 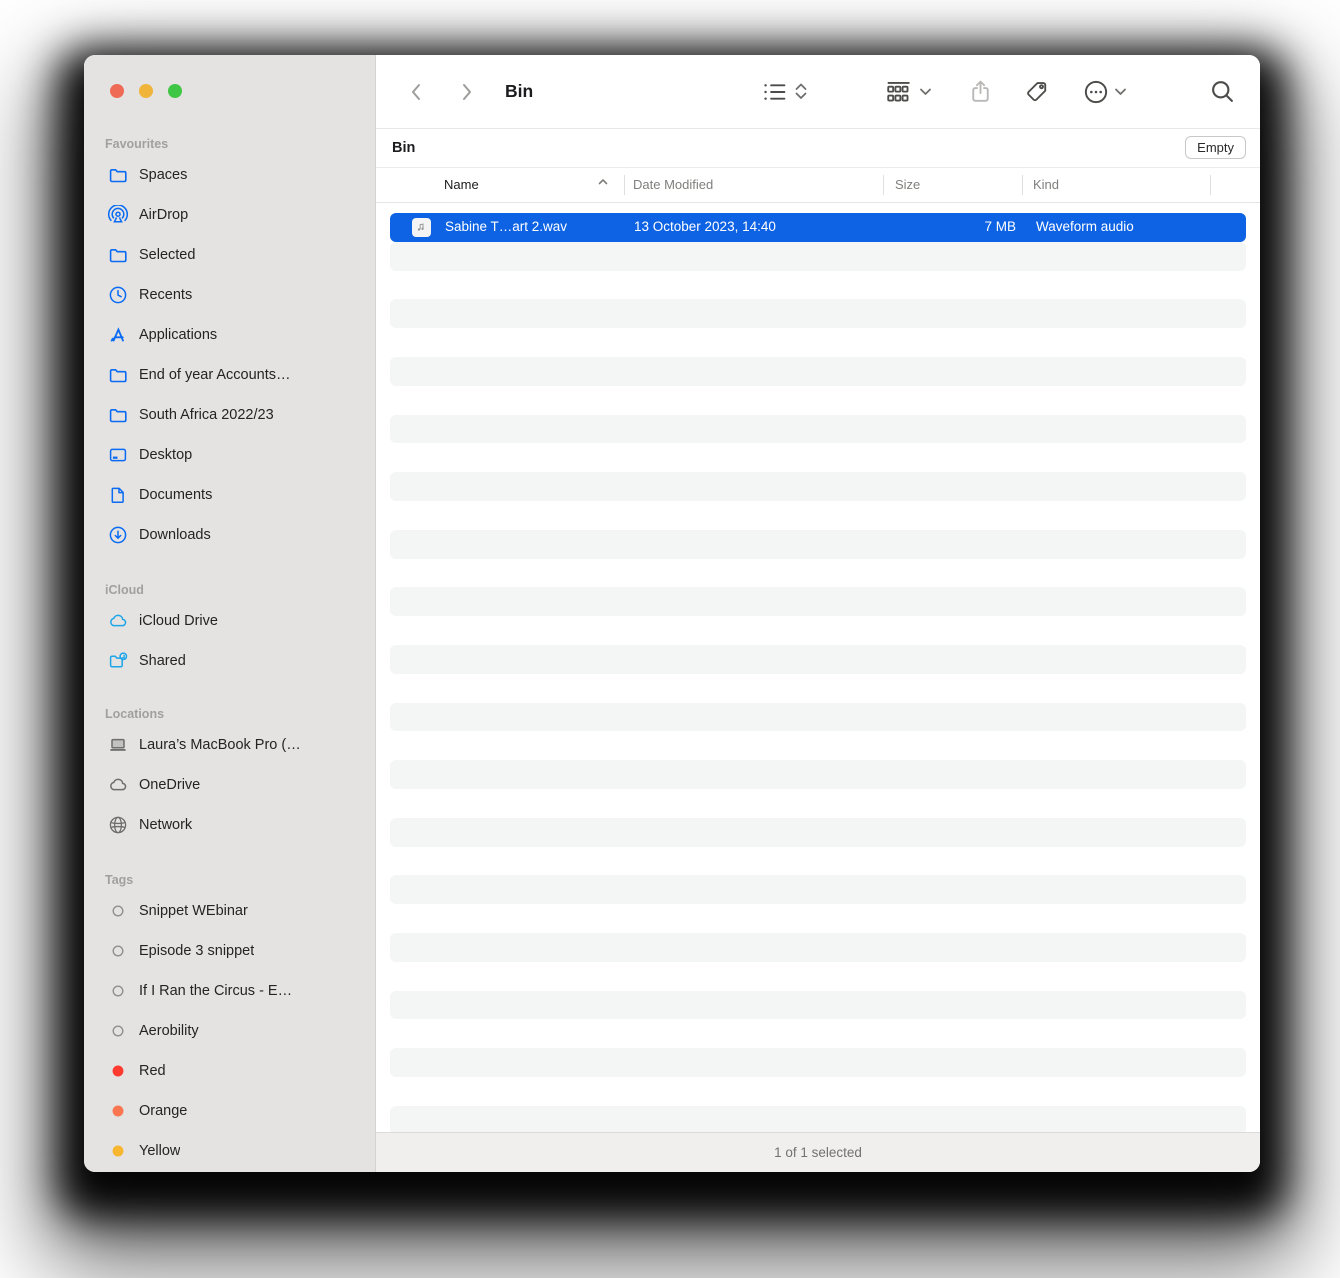 I want to click on sidebar-tag-aerobility: Aerobility, so click(x=229, y=1031).